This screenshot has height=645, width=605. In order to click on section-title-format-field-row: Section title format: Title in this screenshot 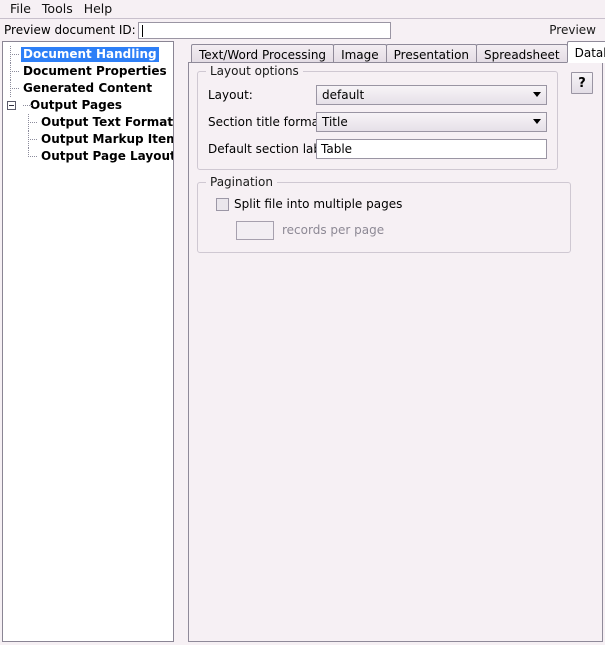, I will do `click(377, 121)`.